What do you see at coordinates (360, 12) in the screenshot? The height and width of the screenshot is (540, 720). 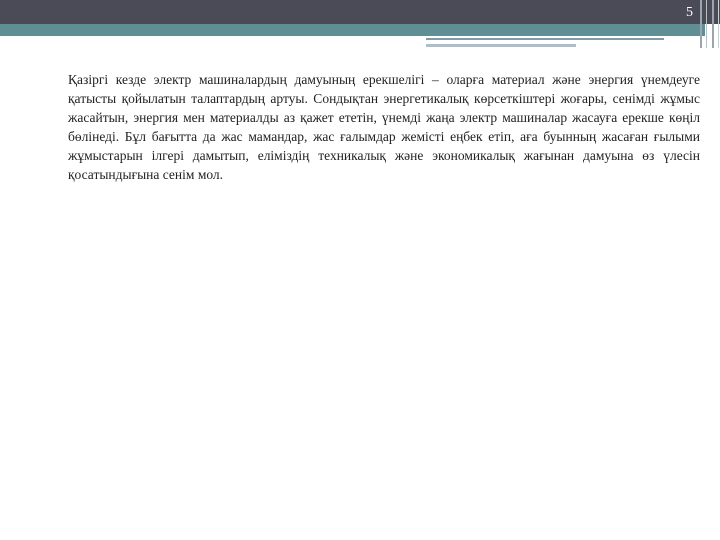 I see `header-bar` at bounding box center [360, 12].